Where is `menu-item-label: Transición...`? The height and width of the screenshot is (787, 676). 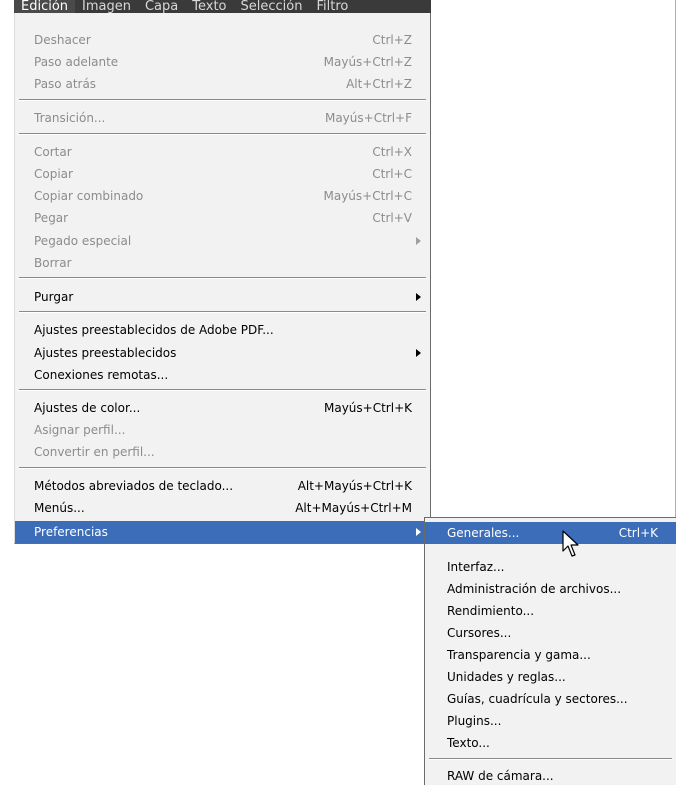 menu-item-label: Transición... is located at coordinates (70, 118).